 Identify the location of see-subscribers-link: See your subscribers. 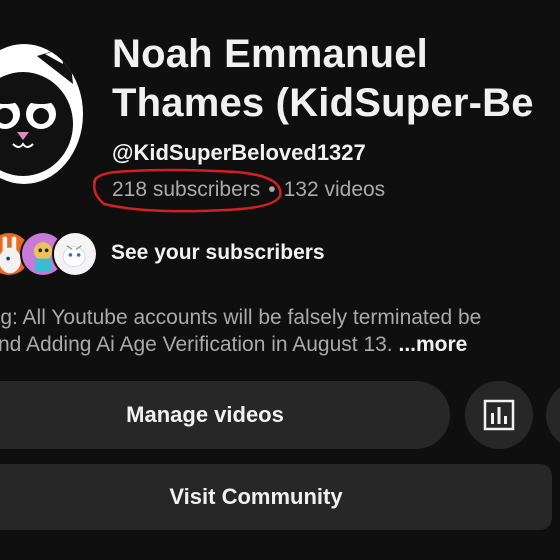
(218, 253).